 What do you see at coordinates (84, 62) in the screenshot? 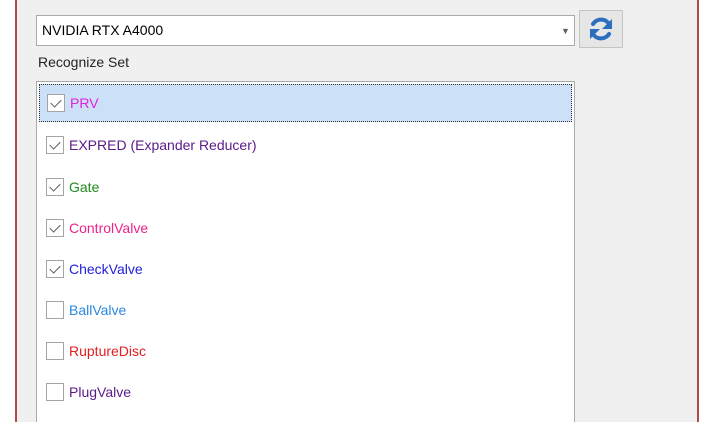
I see `recognize-set-label: Recognize Set` at bounding box center [84, 62].